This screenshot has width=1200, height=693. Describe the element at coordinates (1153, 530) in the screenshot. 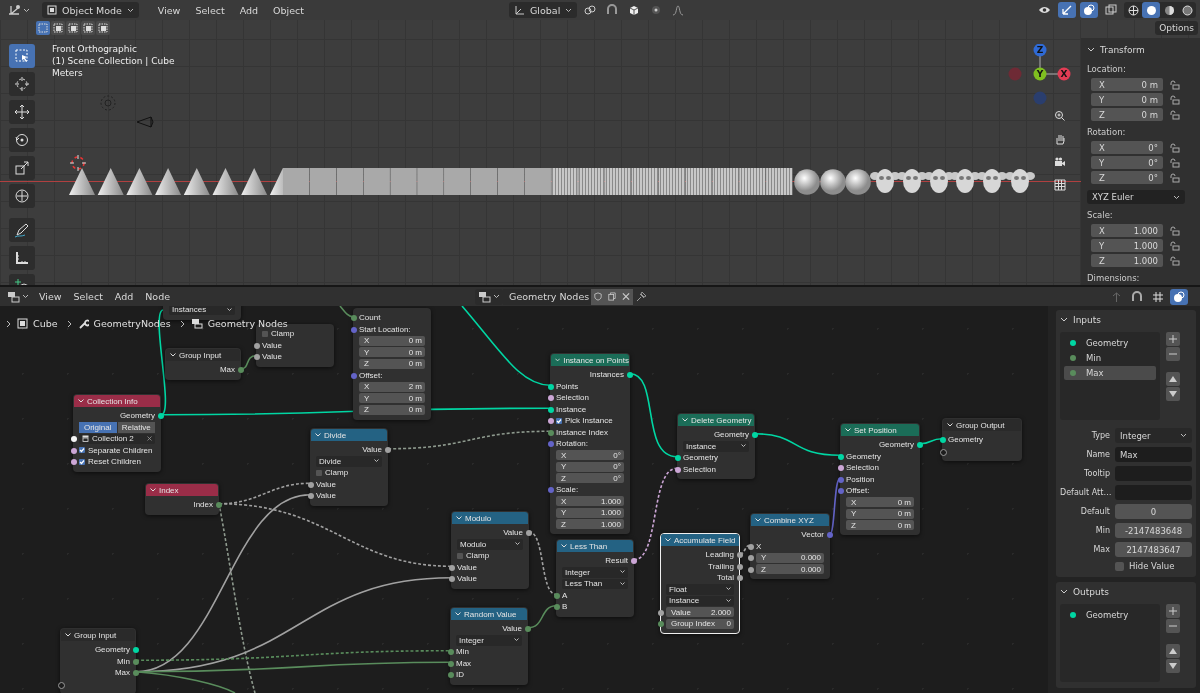

I see `number-field: -2147483648` at that location.